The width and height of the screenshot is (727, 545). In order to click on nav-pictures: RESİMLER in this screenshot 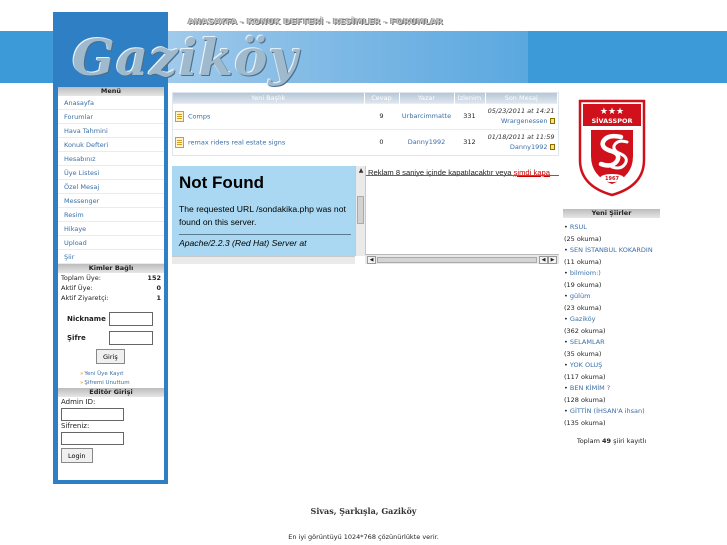, I will do `click(356, 21)`.